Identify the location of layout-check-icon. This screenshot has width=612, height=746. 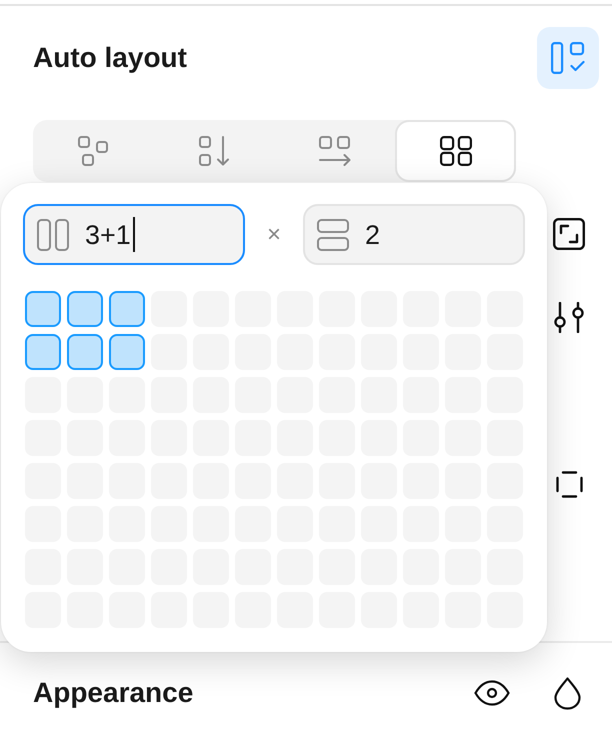
(568, 58).